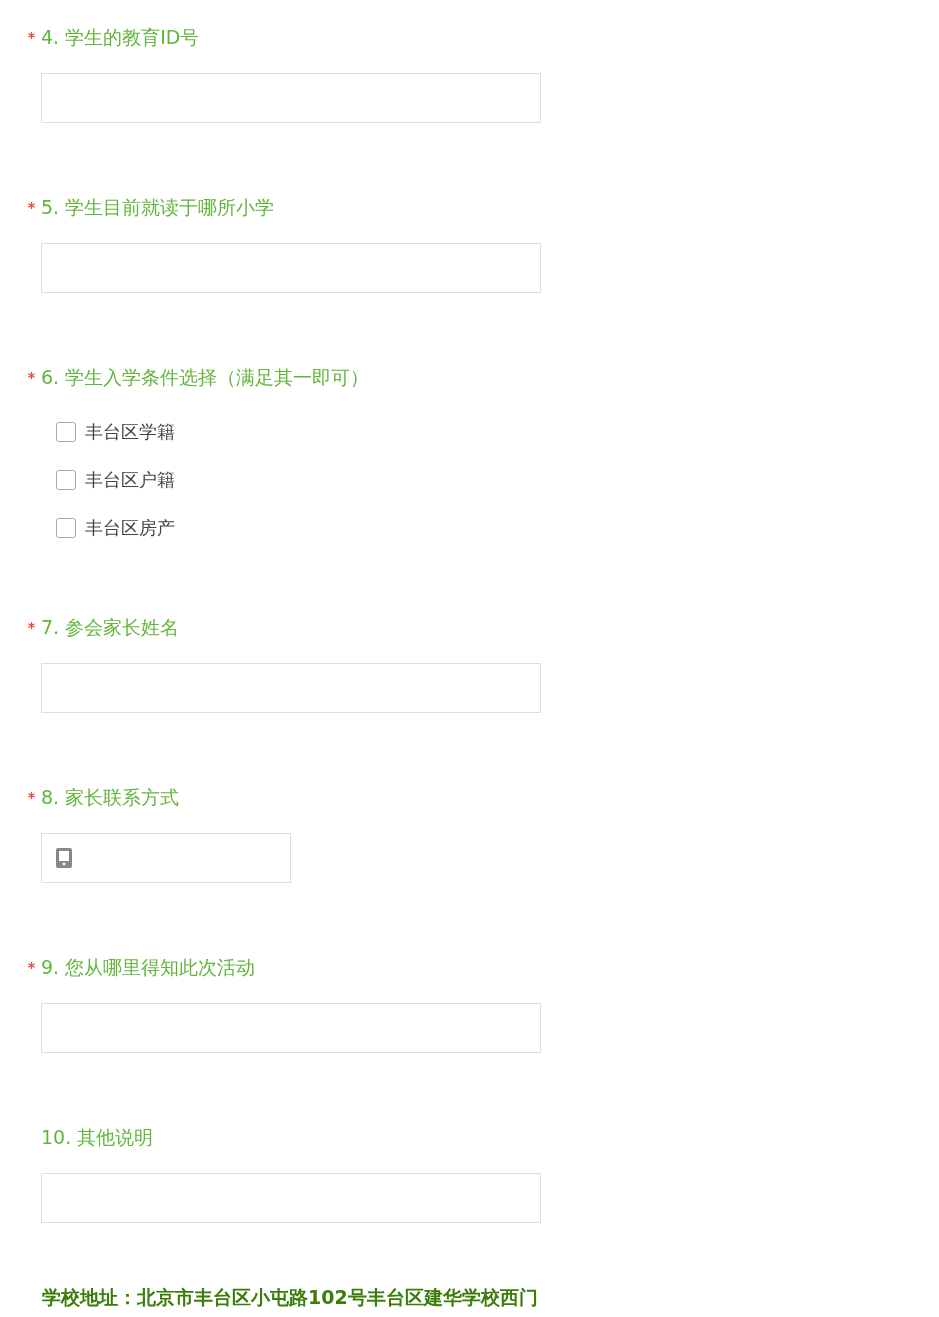 This screenshot has width=939, height=1317. Describe the element at coordinates (64, 858) in the screenshot. I see `phone-icon` at that location.